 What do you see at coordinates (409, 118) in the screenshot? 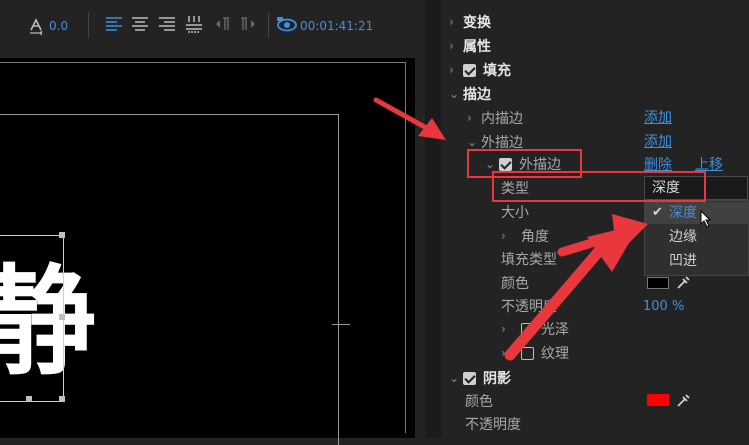
I see `arrow-icon` at bounding box center [409, 118].